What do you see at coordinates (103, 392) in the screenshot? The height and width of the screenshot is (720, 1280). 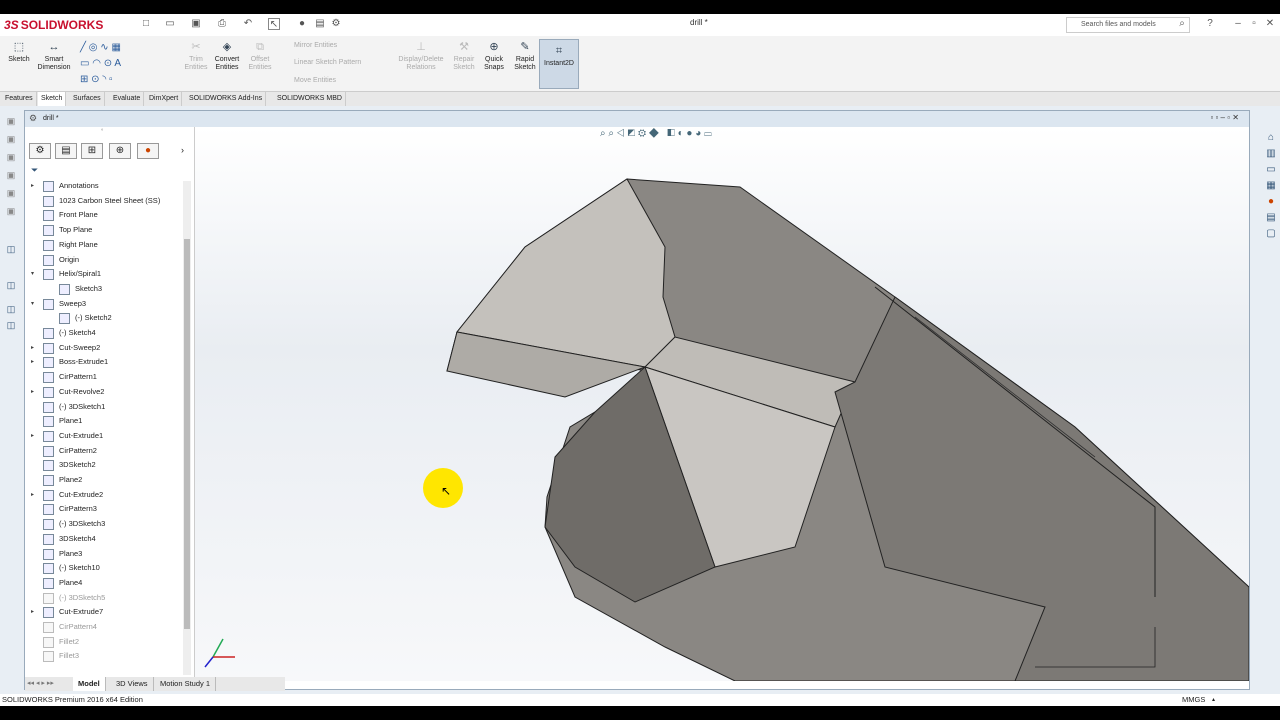 I see `tree-item: ▸ Cut-Revolve2` at bounding box center [103, 392].